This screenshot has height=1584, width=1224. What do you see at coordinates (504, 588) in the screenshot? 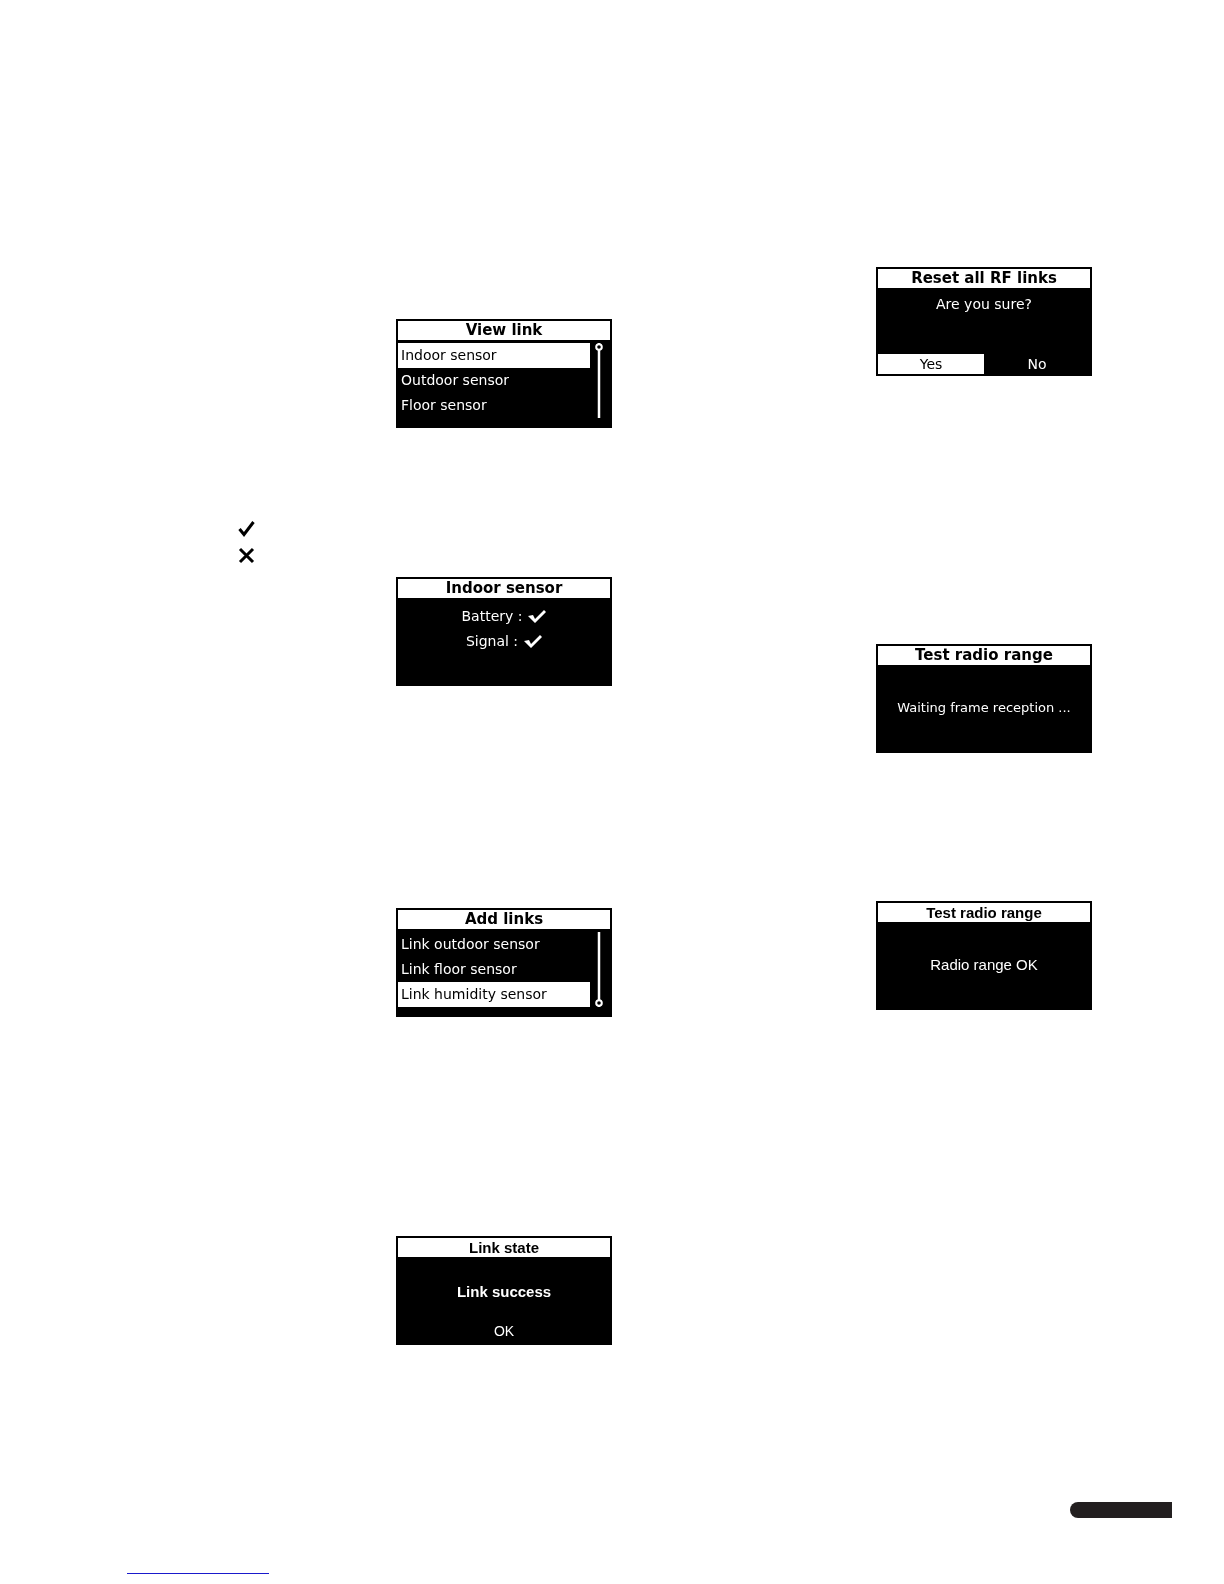
I see `screen-title: Indoor sensor` at bounding box center [504, 588].